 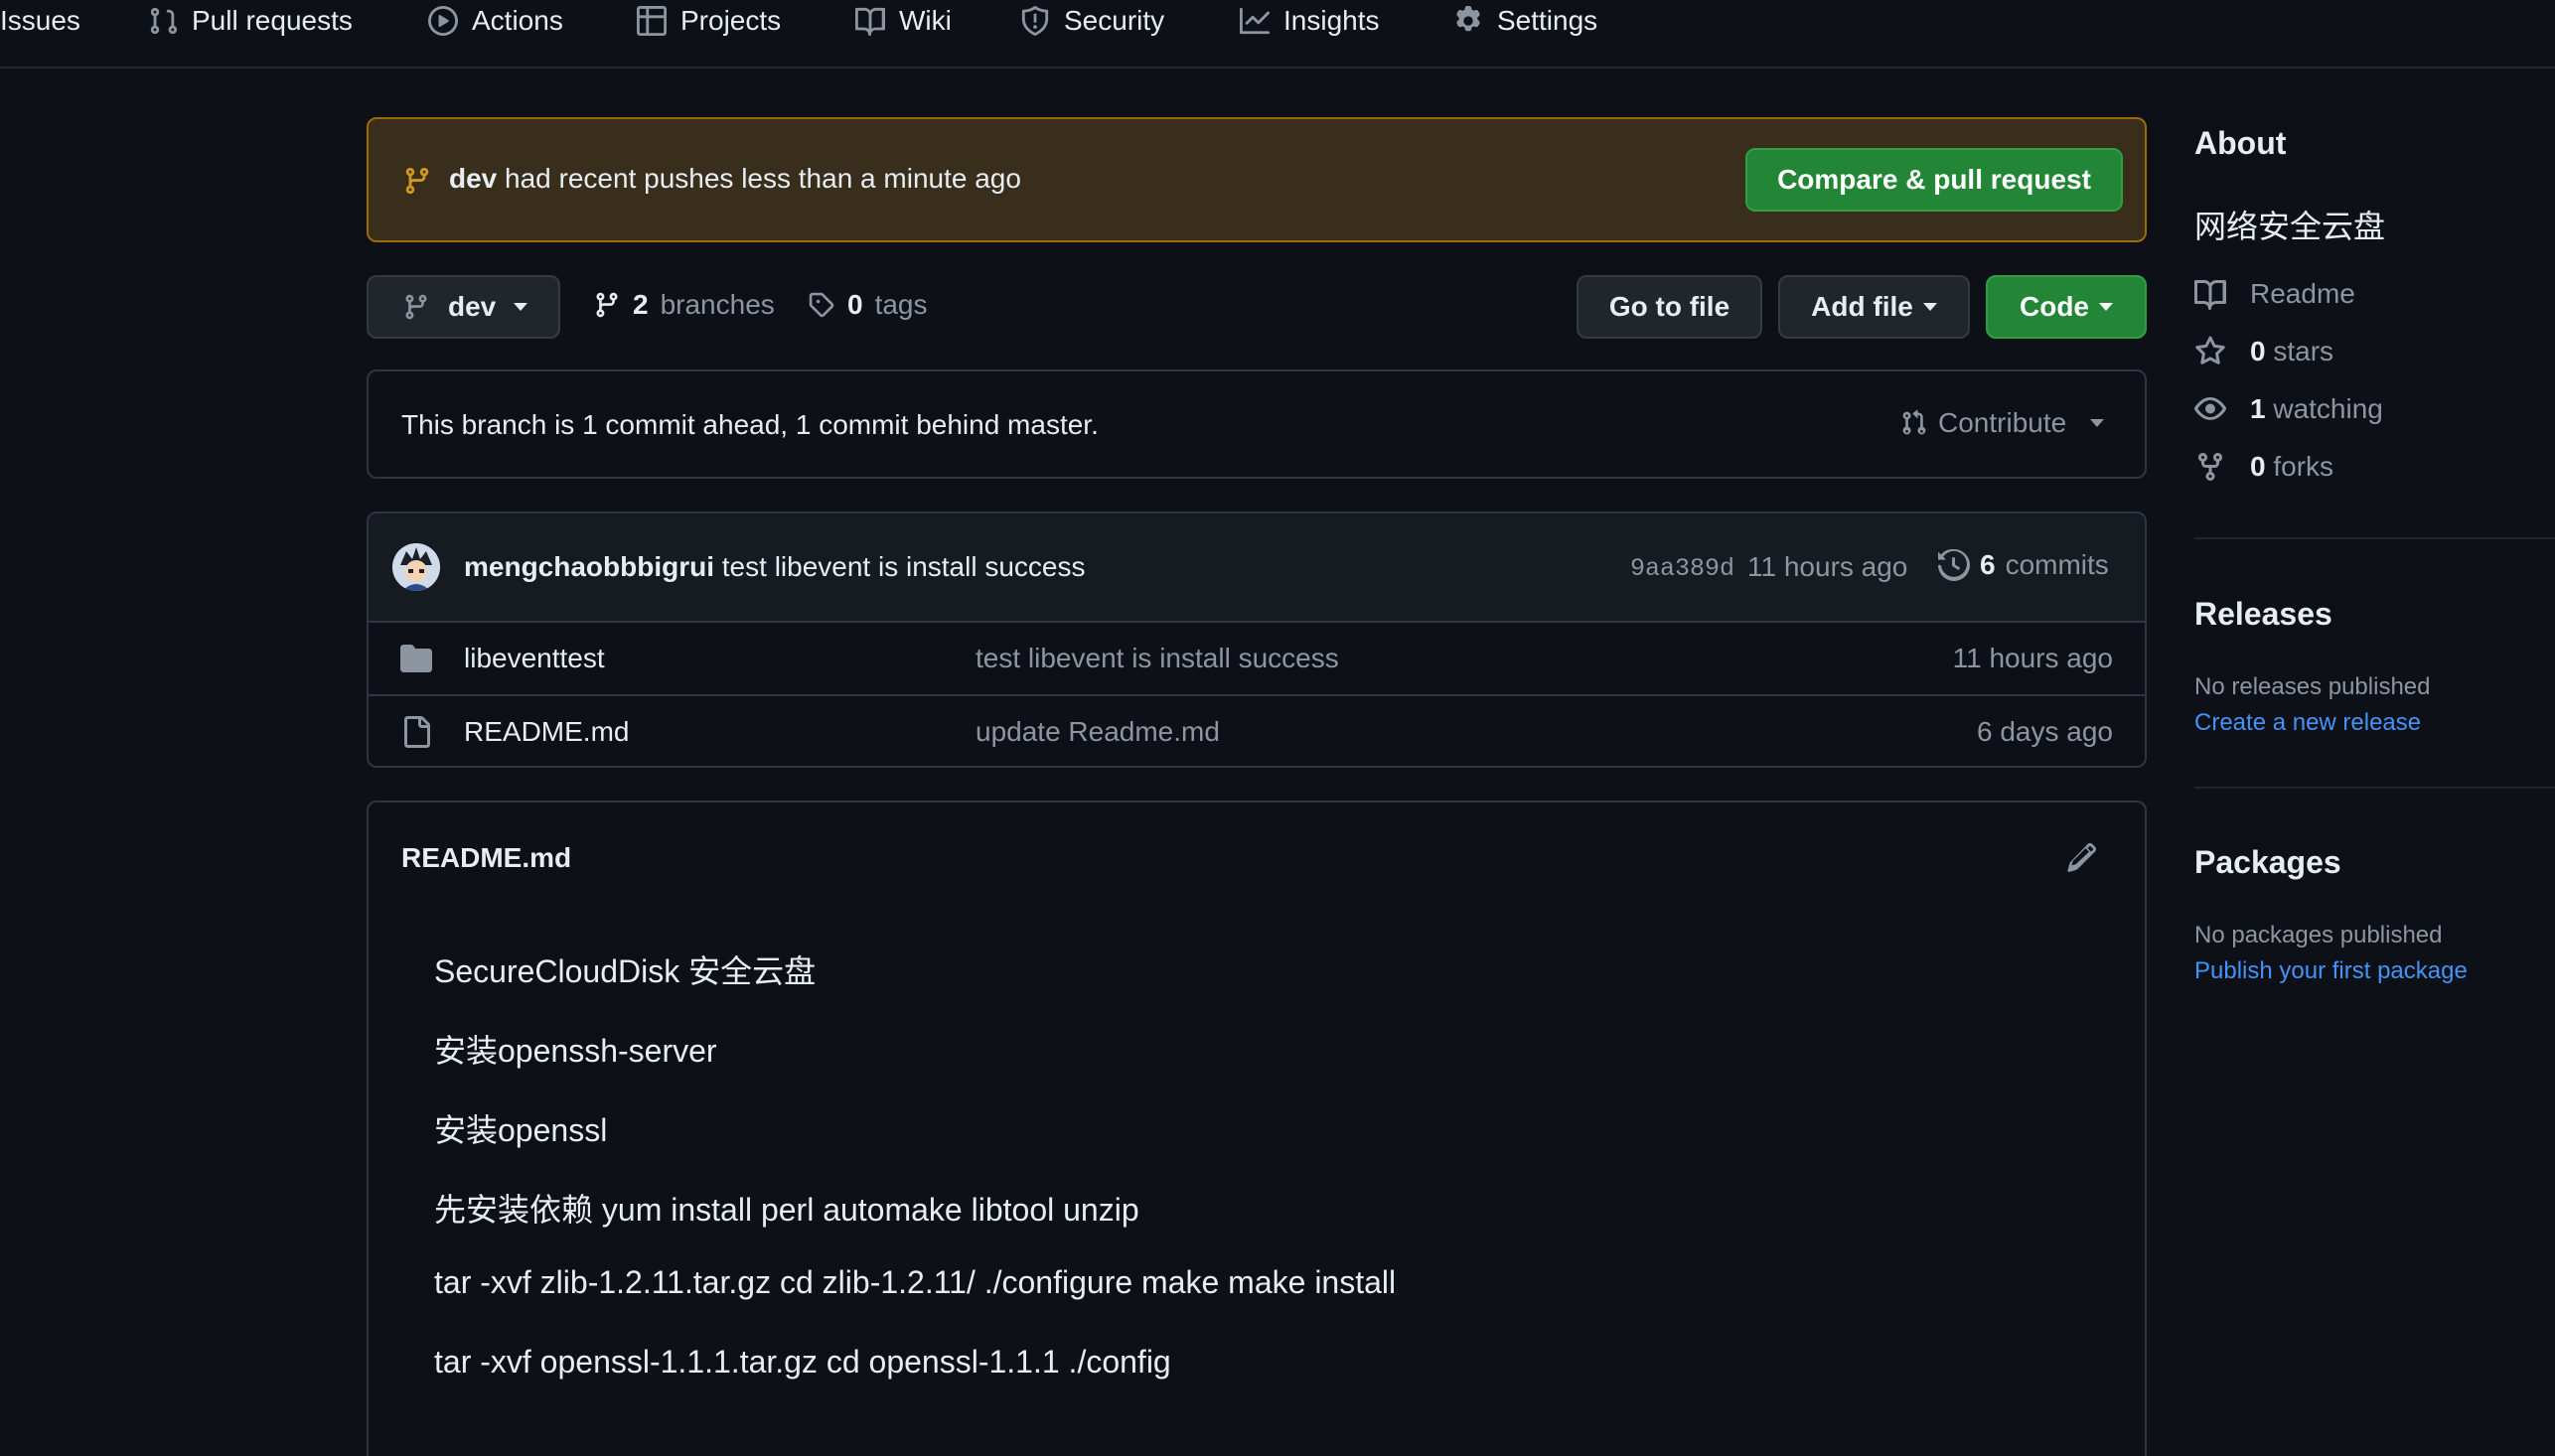 I want to click on forks-count: 0, so click(x=2258, y=466).